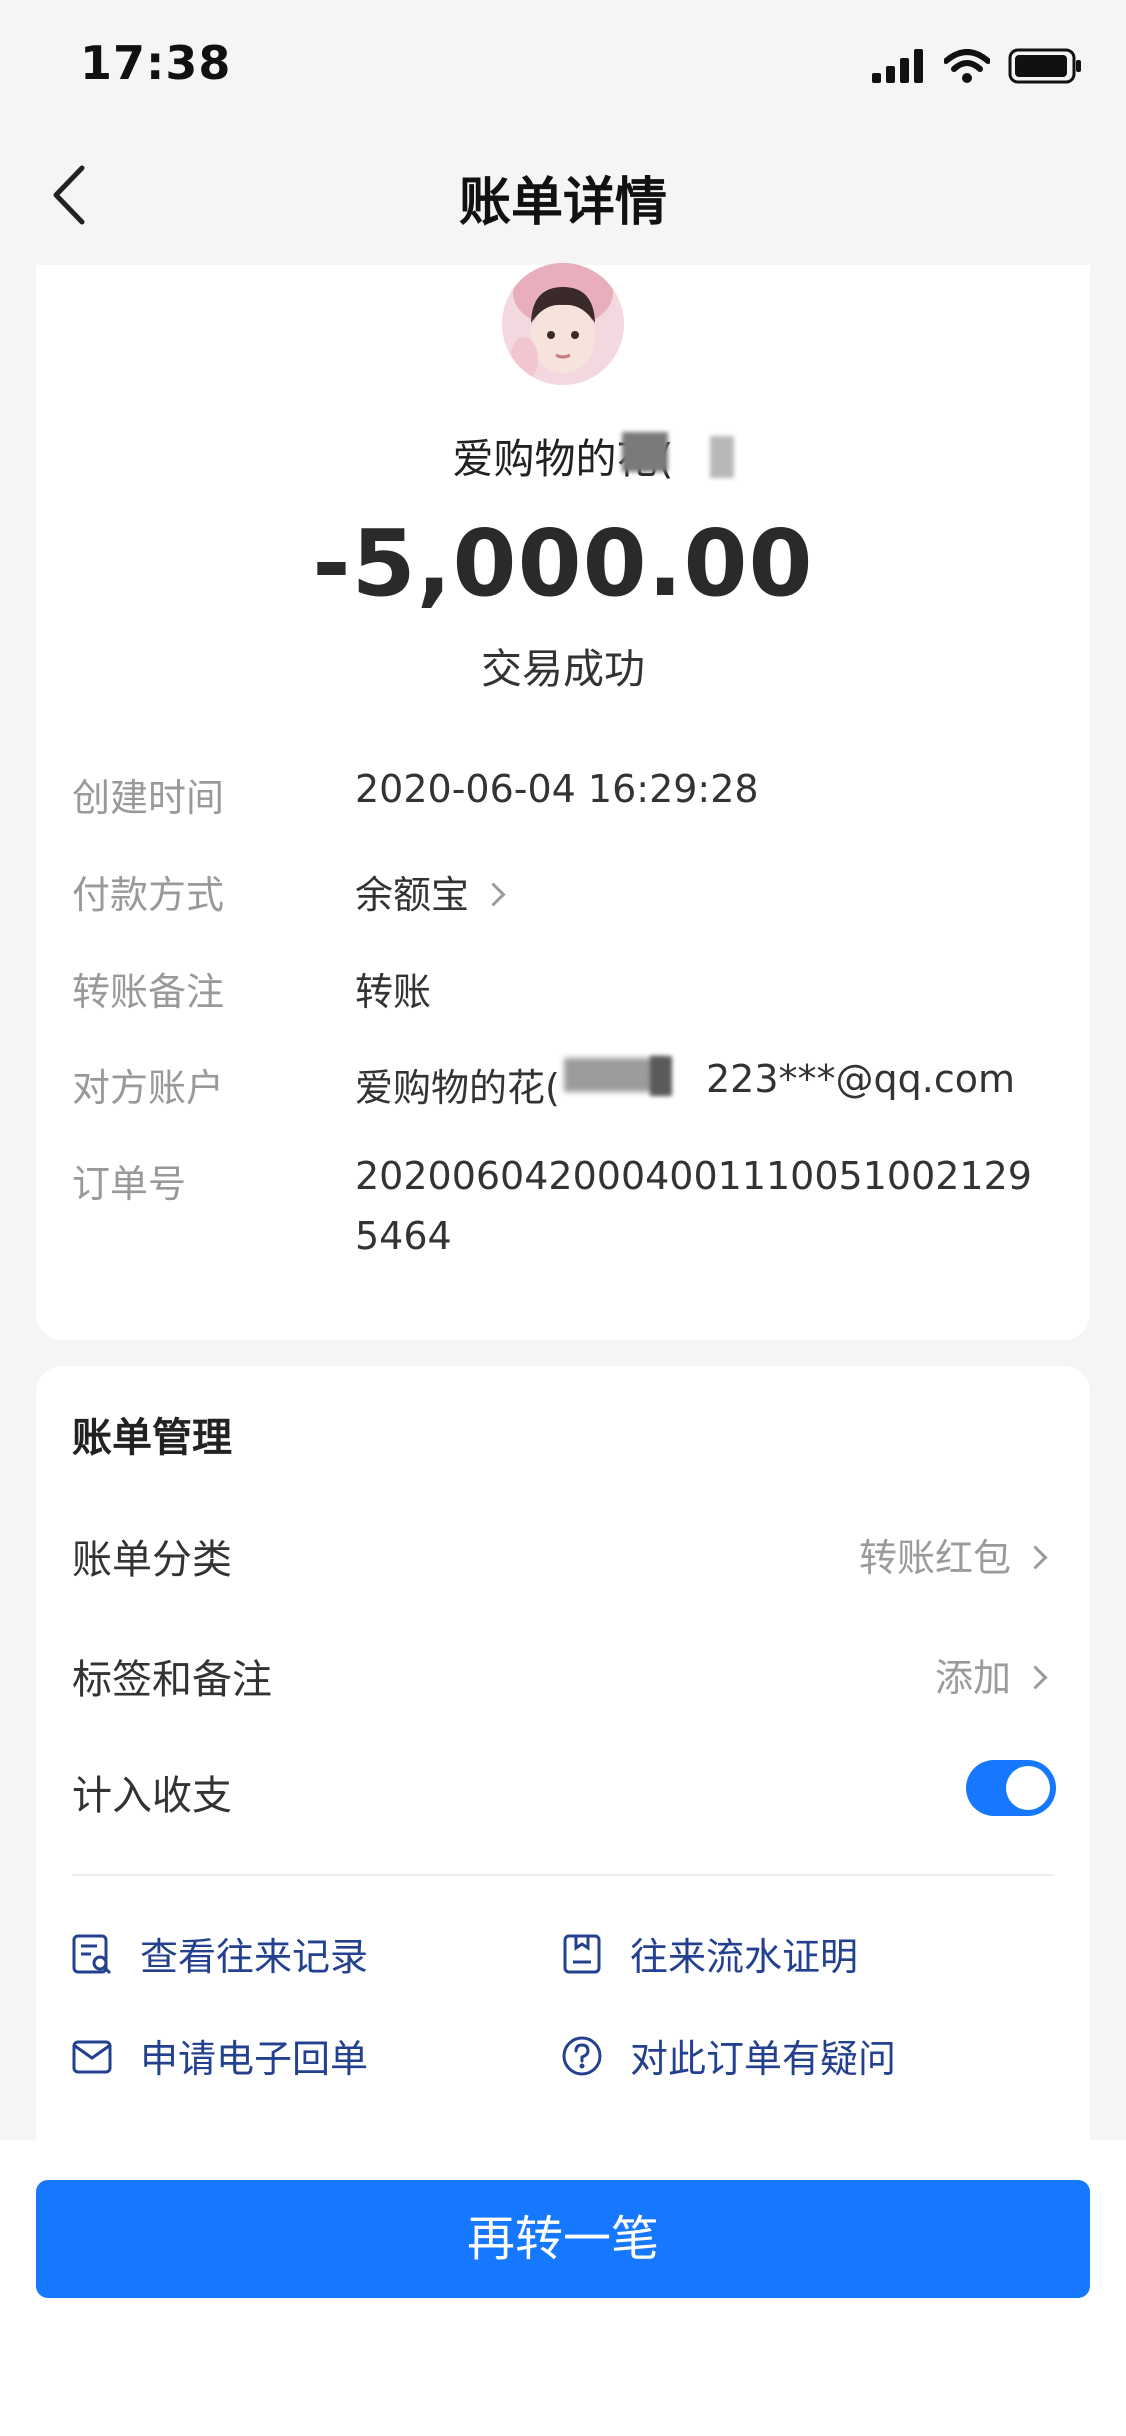  I want to click on transfer-note-label: 转账备注, so click(148, 992).